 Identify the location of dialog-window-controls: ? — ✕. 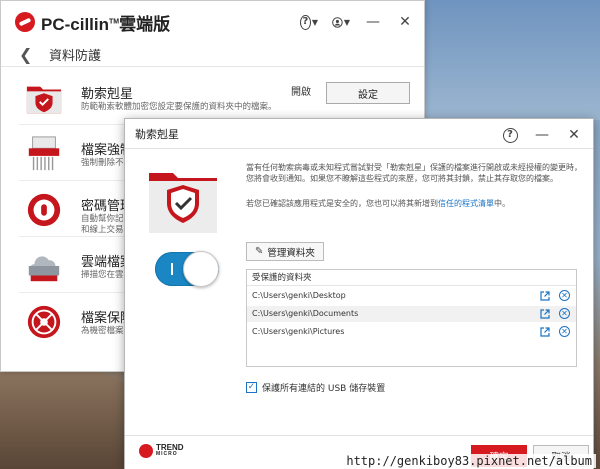
(542, 135).